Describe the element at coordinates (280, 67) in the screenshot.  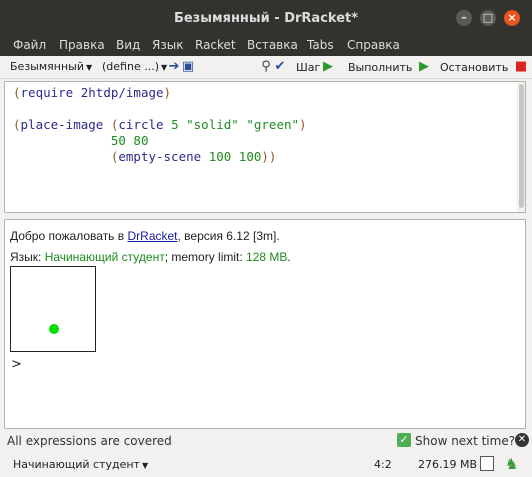
I see `check-syntax-icon: ✔` at that location.